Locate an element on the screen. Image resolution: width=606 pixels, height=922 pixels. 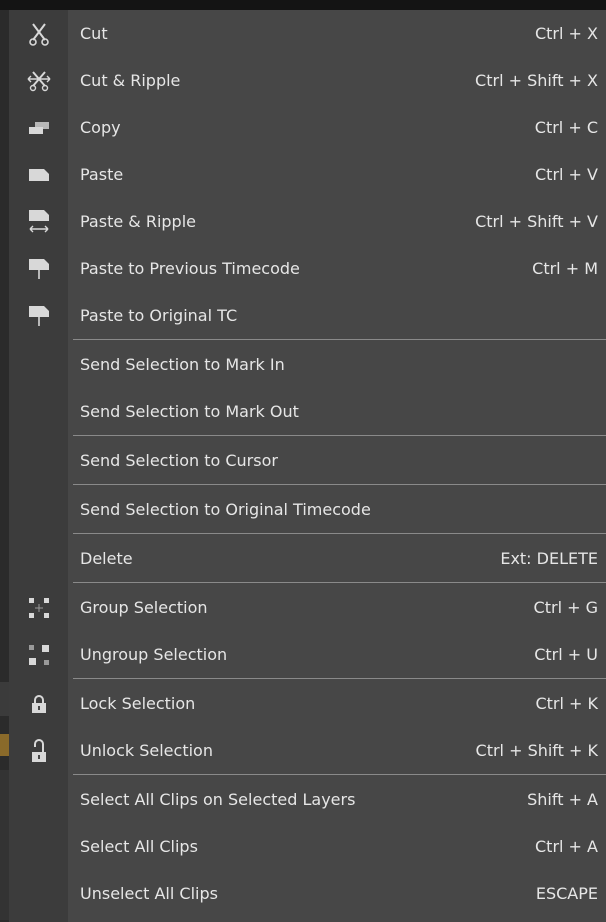
menu-item-label: Paste is located at coordinates (102, 174).